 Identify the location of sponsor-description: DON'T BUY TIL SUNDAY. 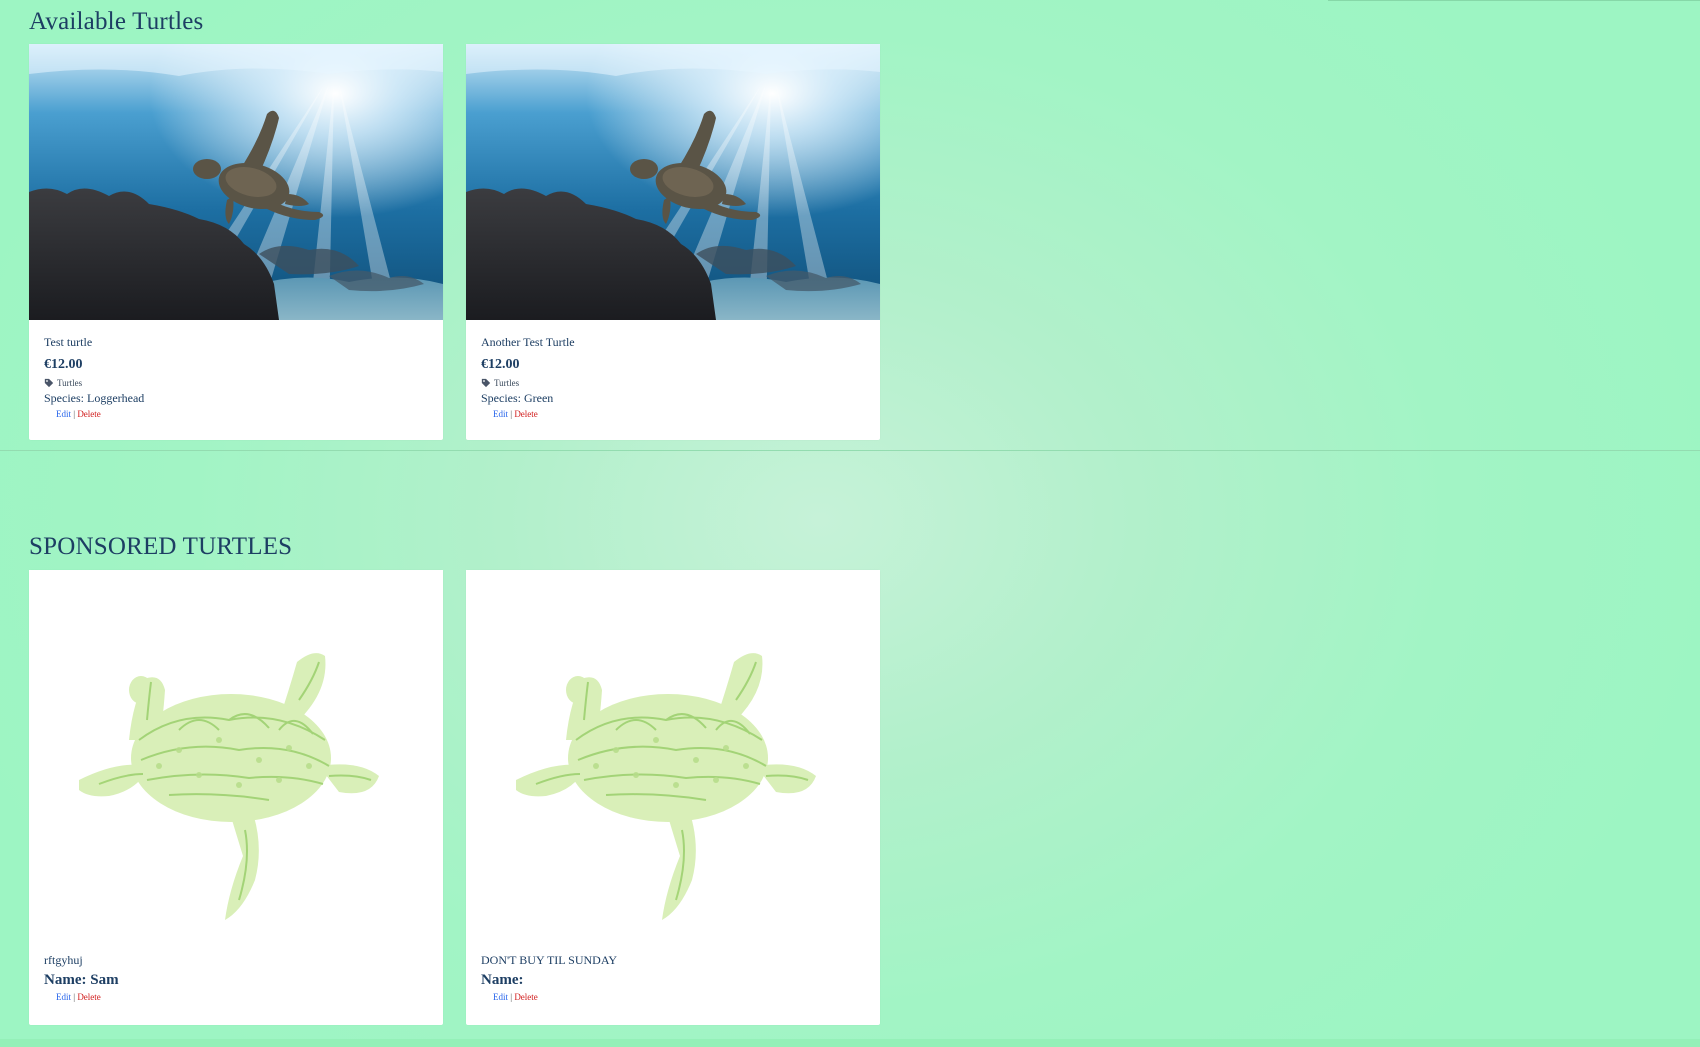
(549, 960).